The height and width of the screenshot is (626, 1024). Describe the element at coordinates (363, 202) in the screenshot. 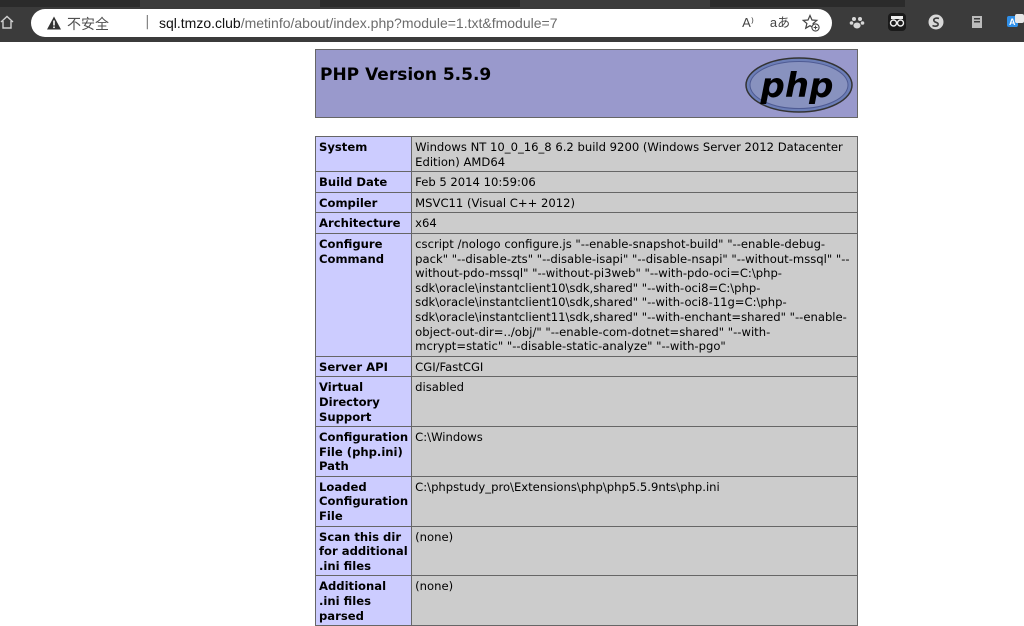

I see `directive-name: Compiler` at that location.